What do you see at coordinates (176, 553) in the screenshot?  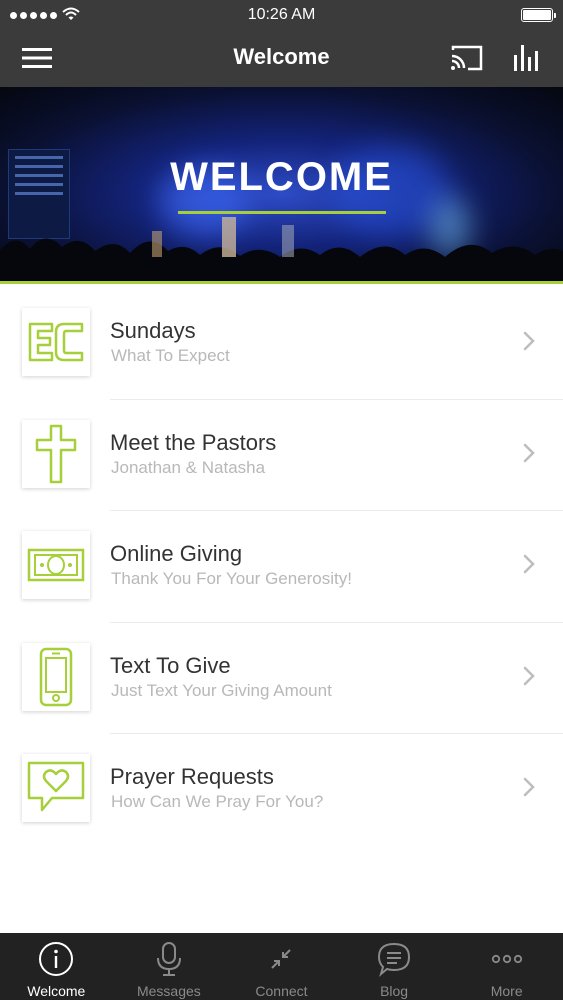 I see `list-item-title: Online Giving` at bounding box center [176, 553].